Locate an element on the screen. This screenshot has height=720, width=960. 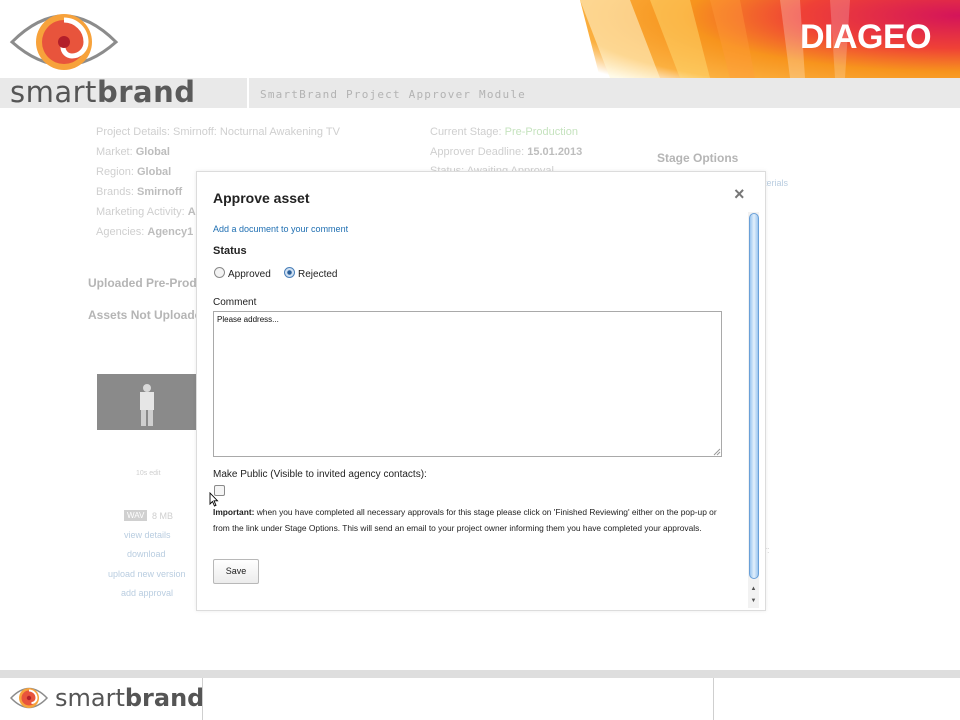
important-notice-bold: Important: is located at coordinates (234, 512).